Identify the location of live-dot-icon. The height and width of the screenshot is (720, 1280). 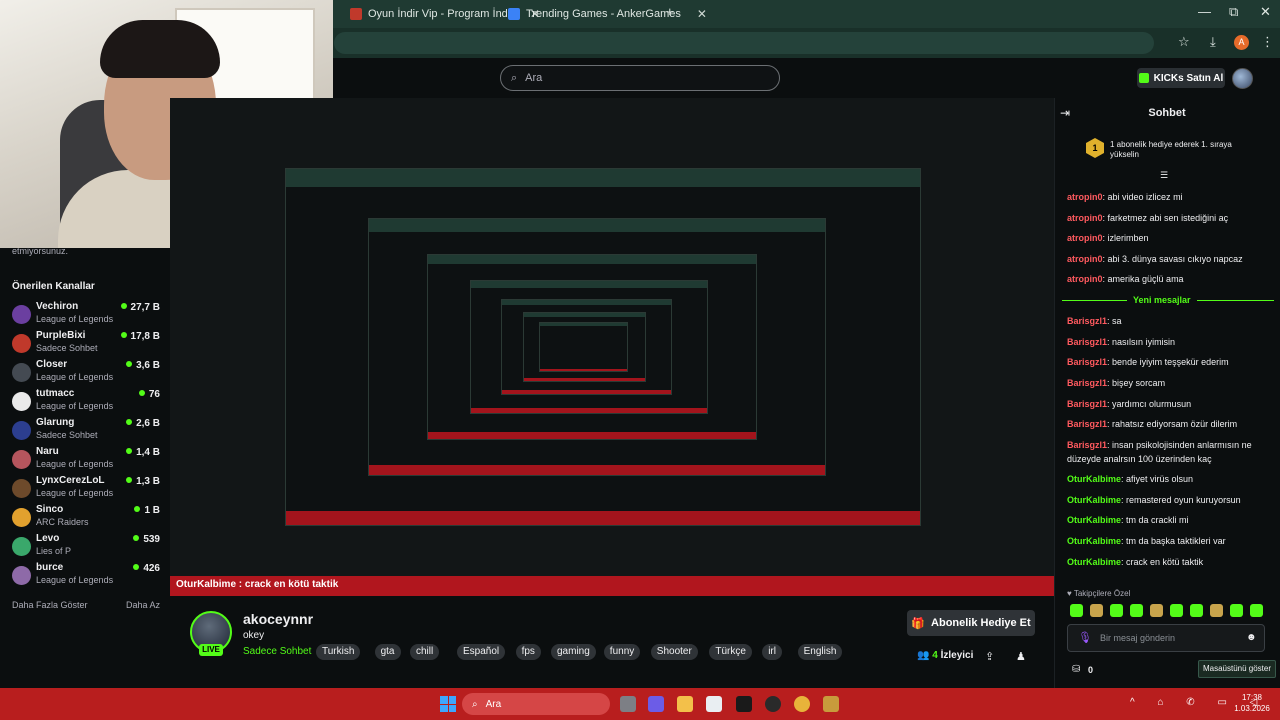
(123, 335).